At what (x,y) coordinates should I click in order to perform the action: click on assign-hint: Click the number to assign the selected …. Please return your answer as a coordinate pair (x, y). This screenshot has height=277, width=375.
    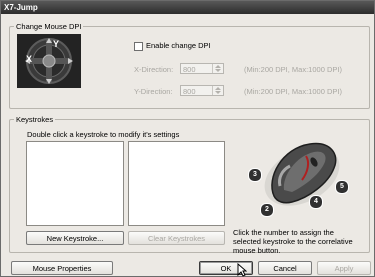
    Looking at the image, I should click on (293, 241).